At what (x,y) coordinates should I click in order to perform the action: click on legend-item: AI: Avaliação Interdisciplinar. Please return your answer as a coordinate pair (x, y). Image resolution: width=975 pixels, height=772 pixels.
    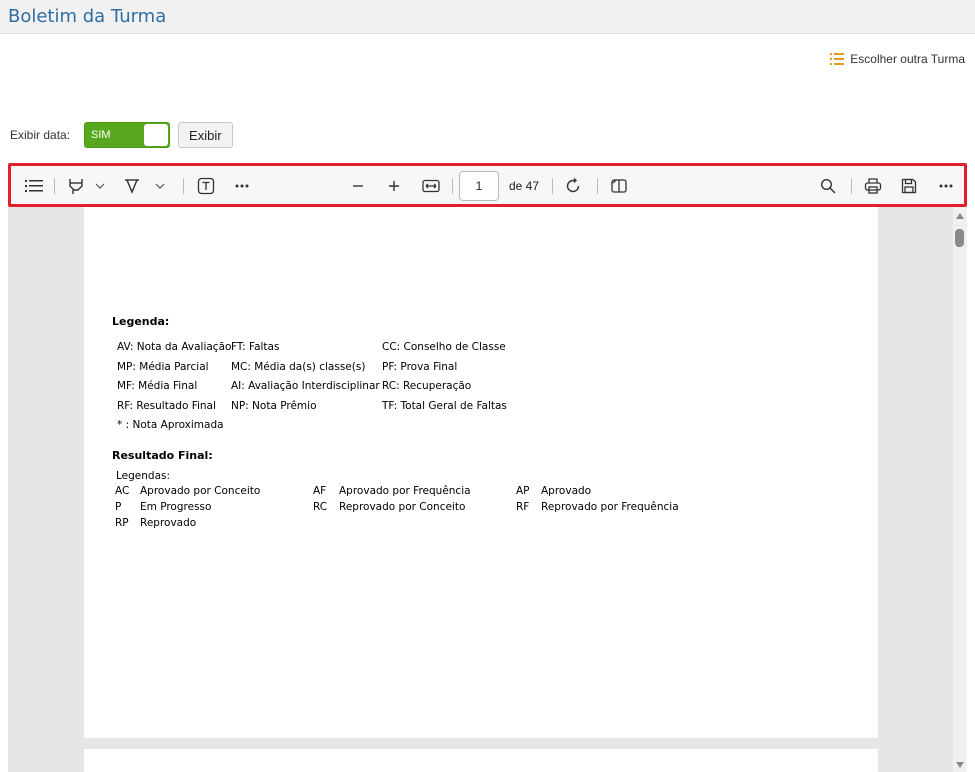
    Looking at the image, I should click on (305, 386).